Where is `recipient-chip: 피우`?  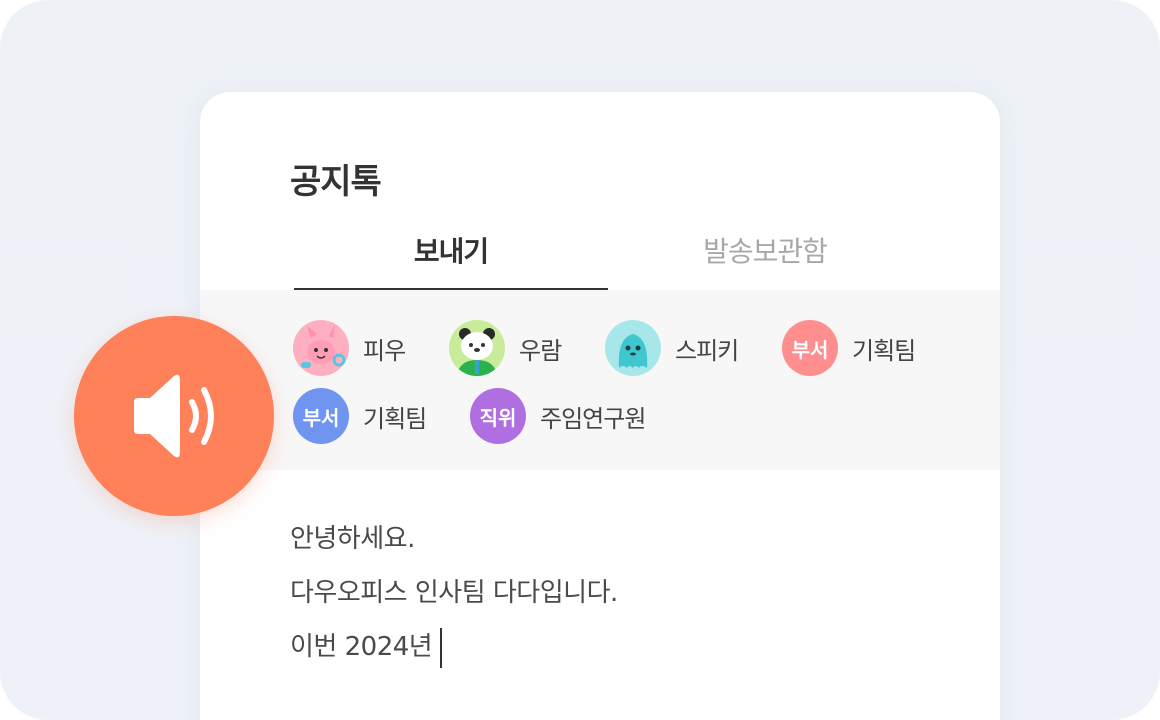
recipient-chip: 피우 is located at coordinates (349, 348).